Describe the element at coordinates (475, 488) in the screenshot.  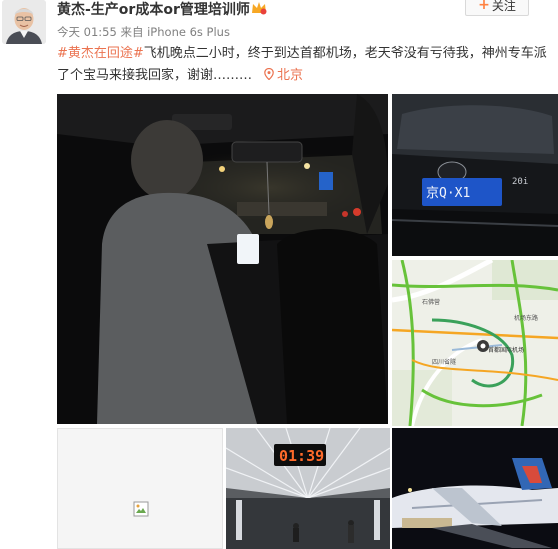
I see `photo-plane-night` at that location.